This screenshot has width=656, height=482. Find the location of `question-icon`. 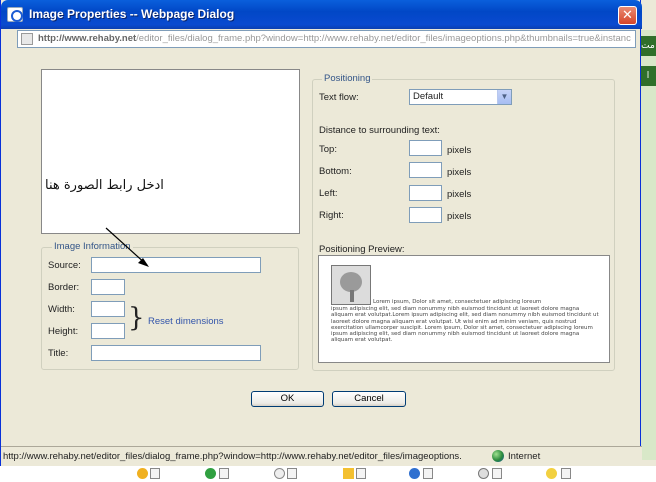

question-icon is located at coordinates (414, 473).